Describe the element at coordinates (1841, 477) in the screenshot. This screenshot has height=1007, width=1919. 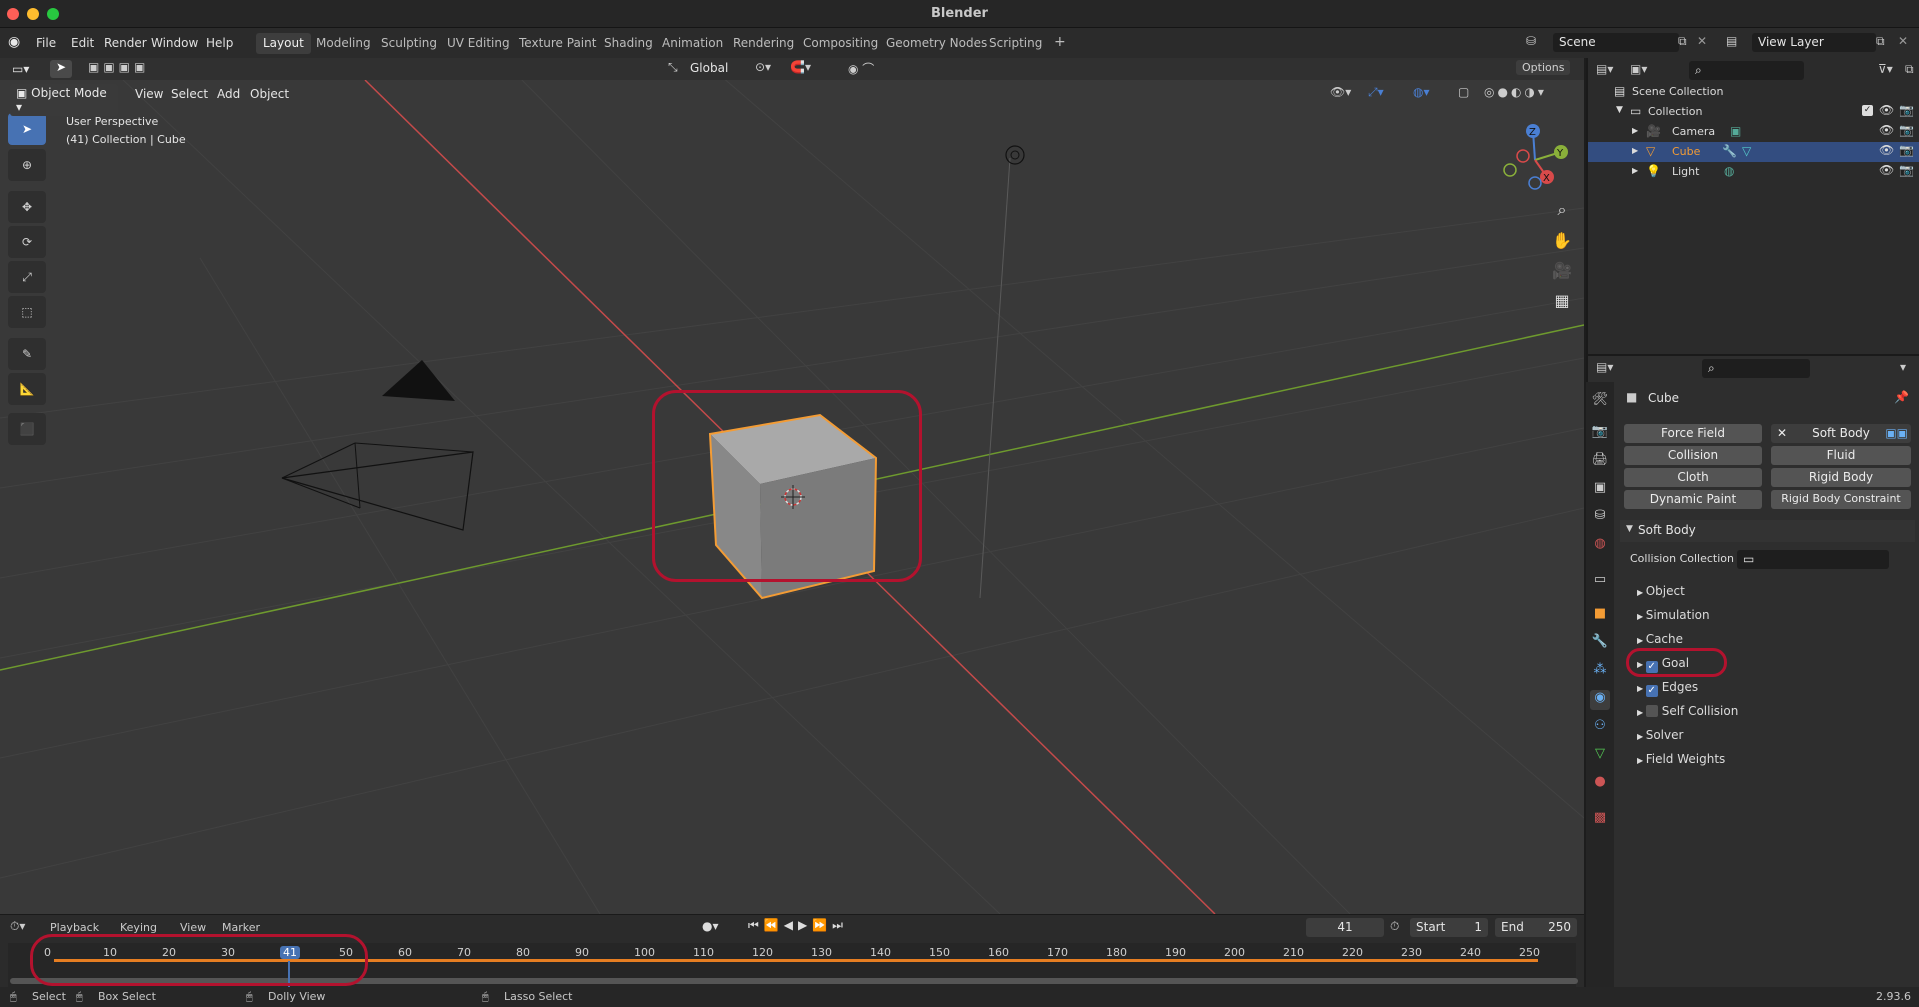
I see `rigid-body-button: Rigid Body` at that location.